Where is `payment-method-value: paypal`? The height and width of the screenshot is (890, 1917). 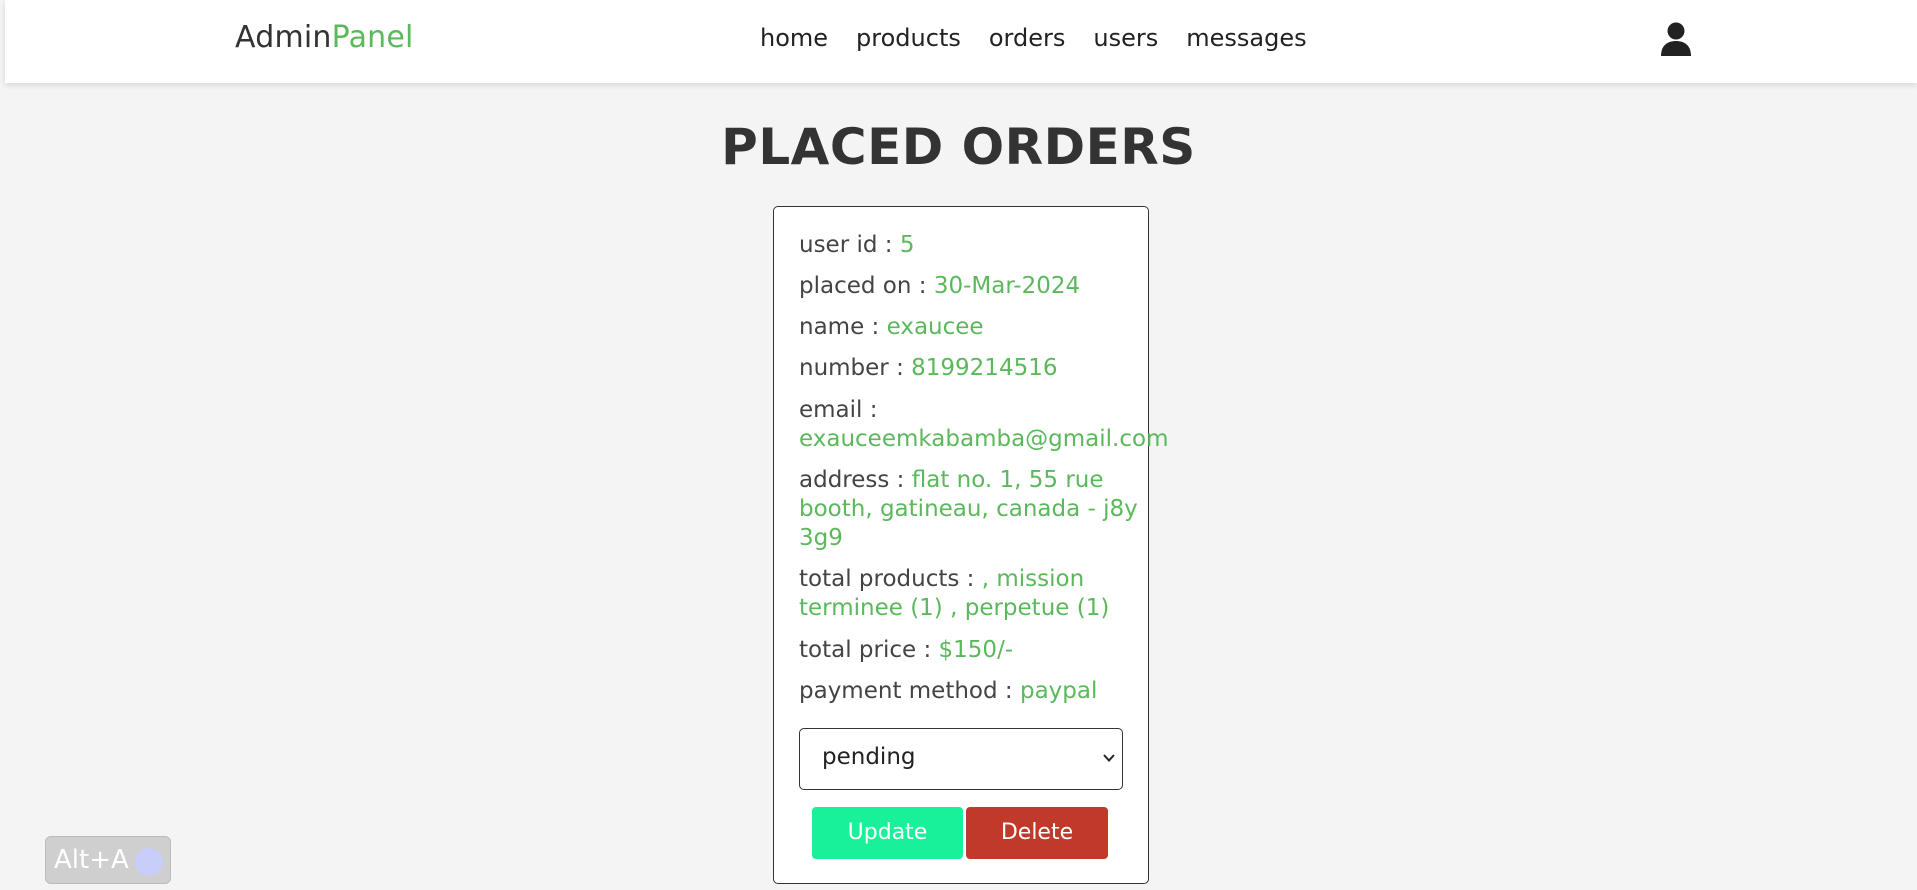
payment-method-value: paypal is located at coordinates (1058, 691).